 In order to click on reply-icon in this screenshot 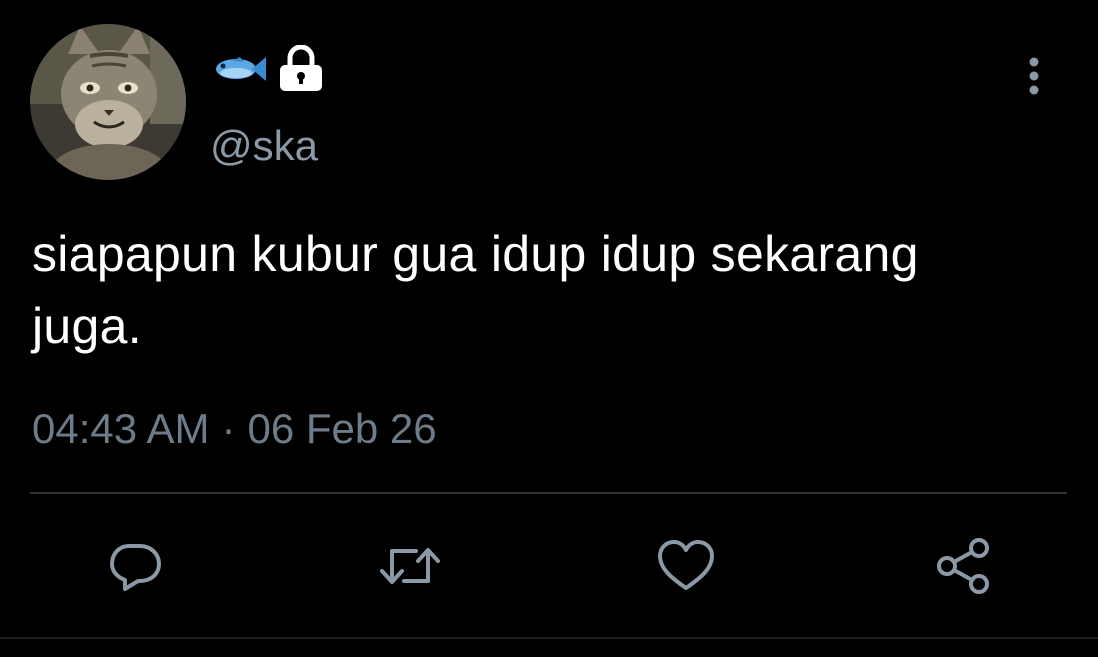, I will do `click(135, 567)`.